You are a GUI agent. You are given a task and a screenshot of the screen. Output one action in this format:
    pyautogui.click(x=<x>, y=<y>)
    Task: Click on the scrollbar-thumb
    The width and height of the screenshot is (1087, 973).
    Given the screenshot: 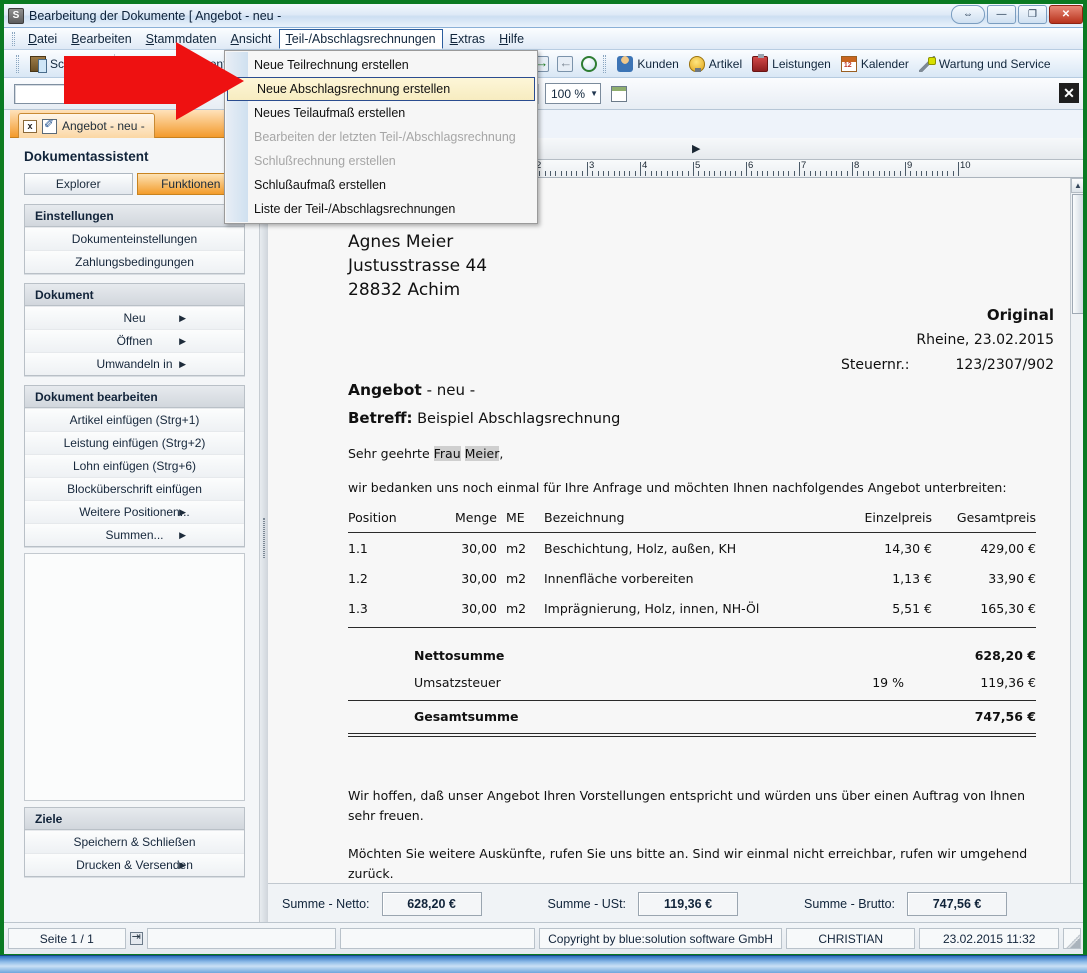 What is the action you would take?
    pyautogui.click(x=1077, y=254)
    